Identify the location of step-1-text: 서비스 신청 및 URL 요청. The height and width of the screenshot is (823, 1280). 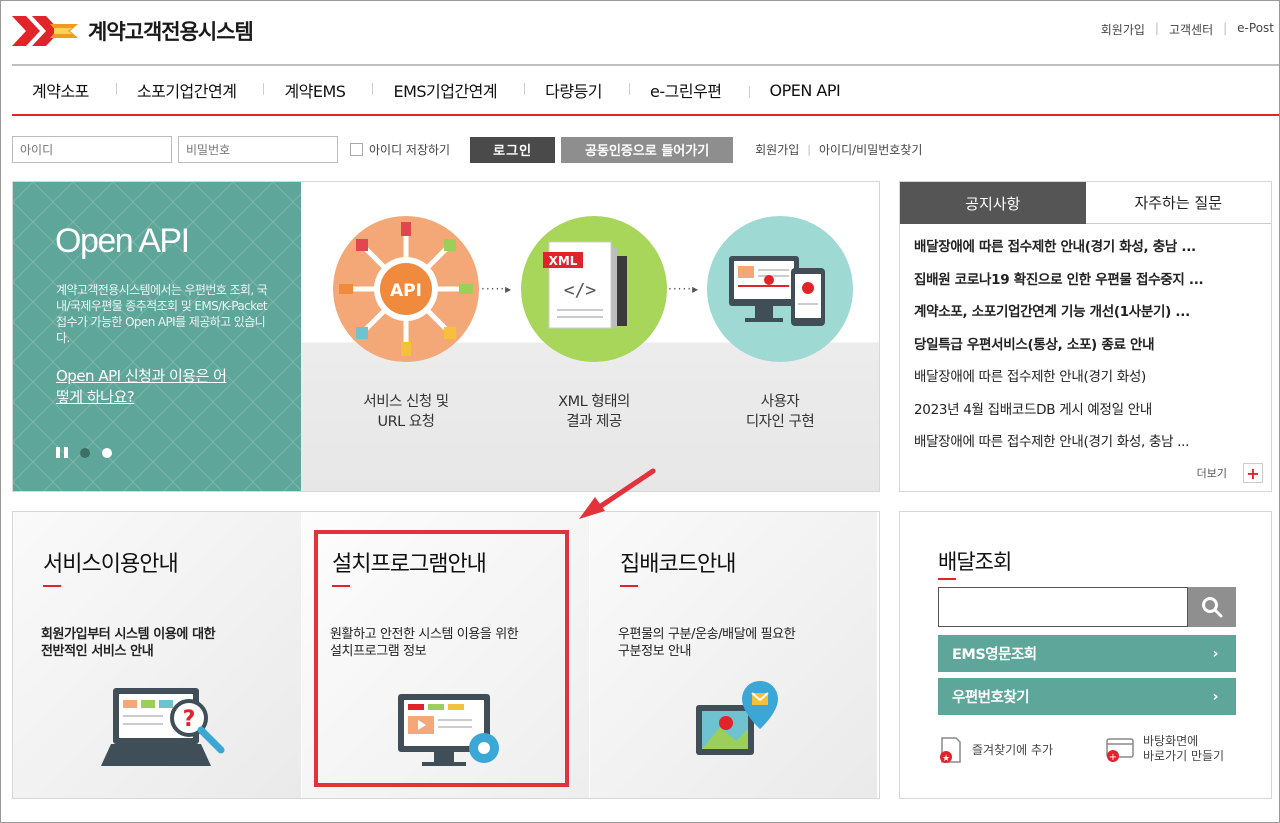
(406, 412).